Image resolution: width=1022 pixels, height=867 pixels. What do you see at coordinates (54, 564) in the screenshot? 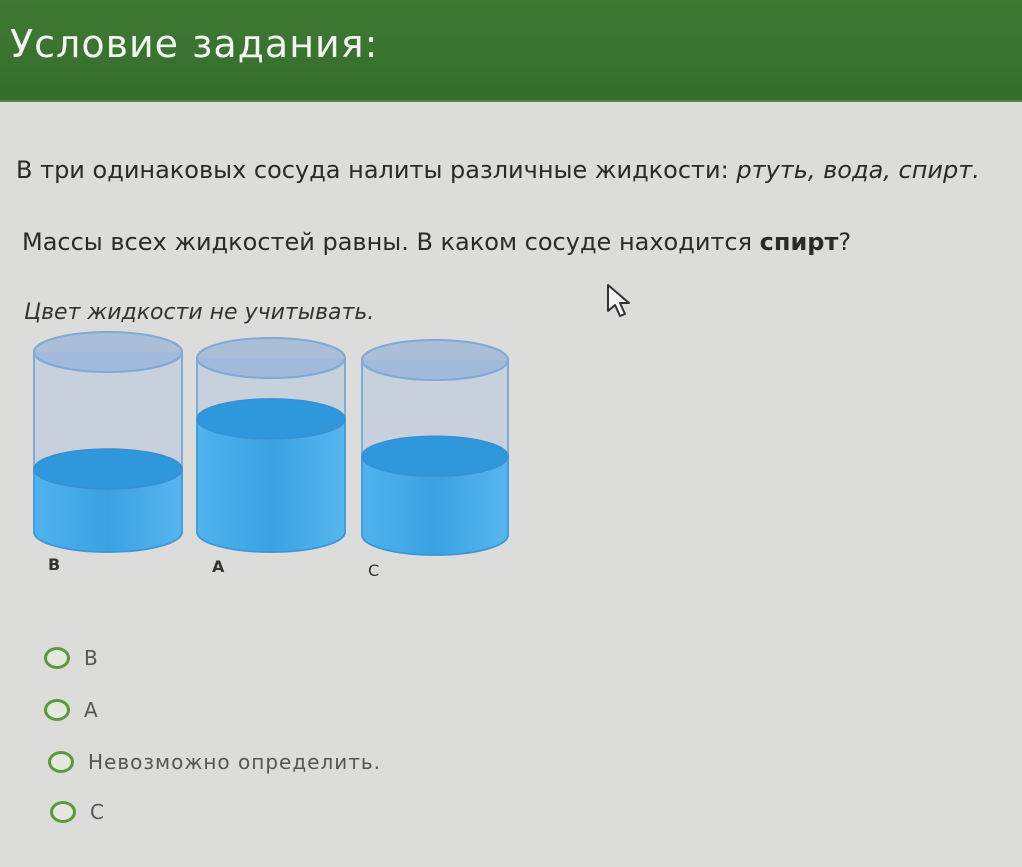
I see `vessel-label-0: B` at bounding box center [54, 564].